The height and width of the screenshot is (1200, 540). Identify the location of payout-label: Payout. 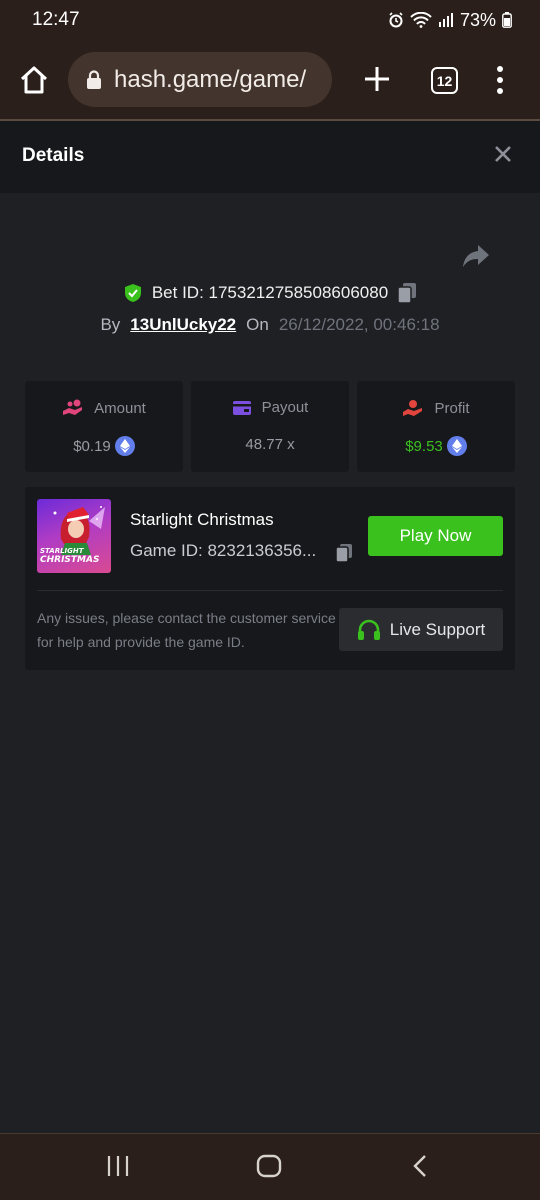
(285, 407).